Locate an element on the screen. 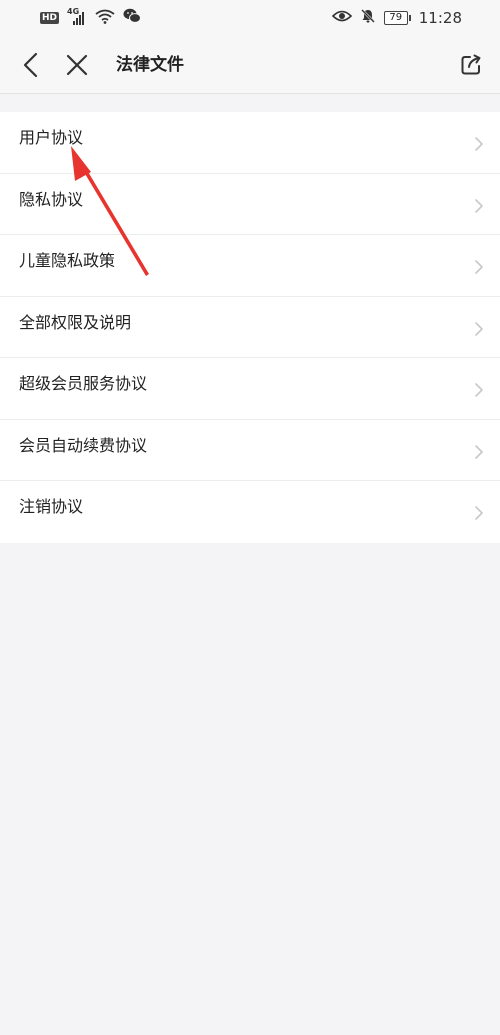  status-right: 79 11:28 is located at coordinates (396, 18).